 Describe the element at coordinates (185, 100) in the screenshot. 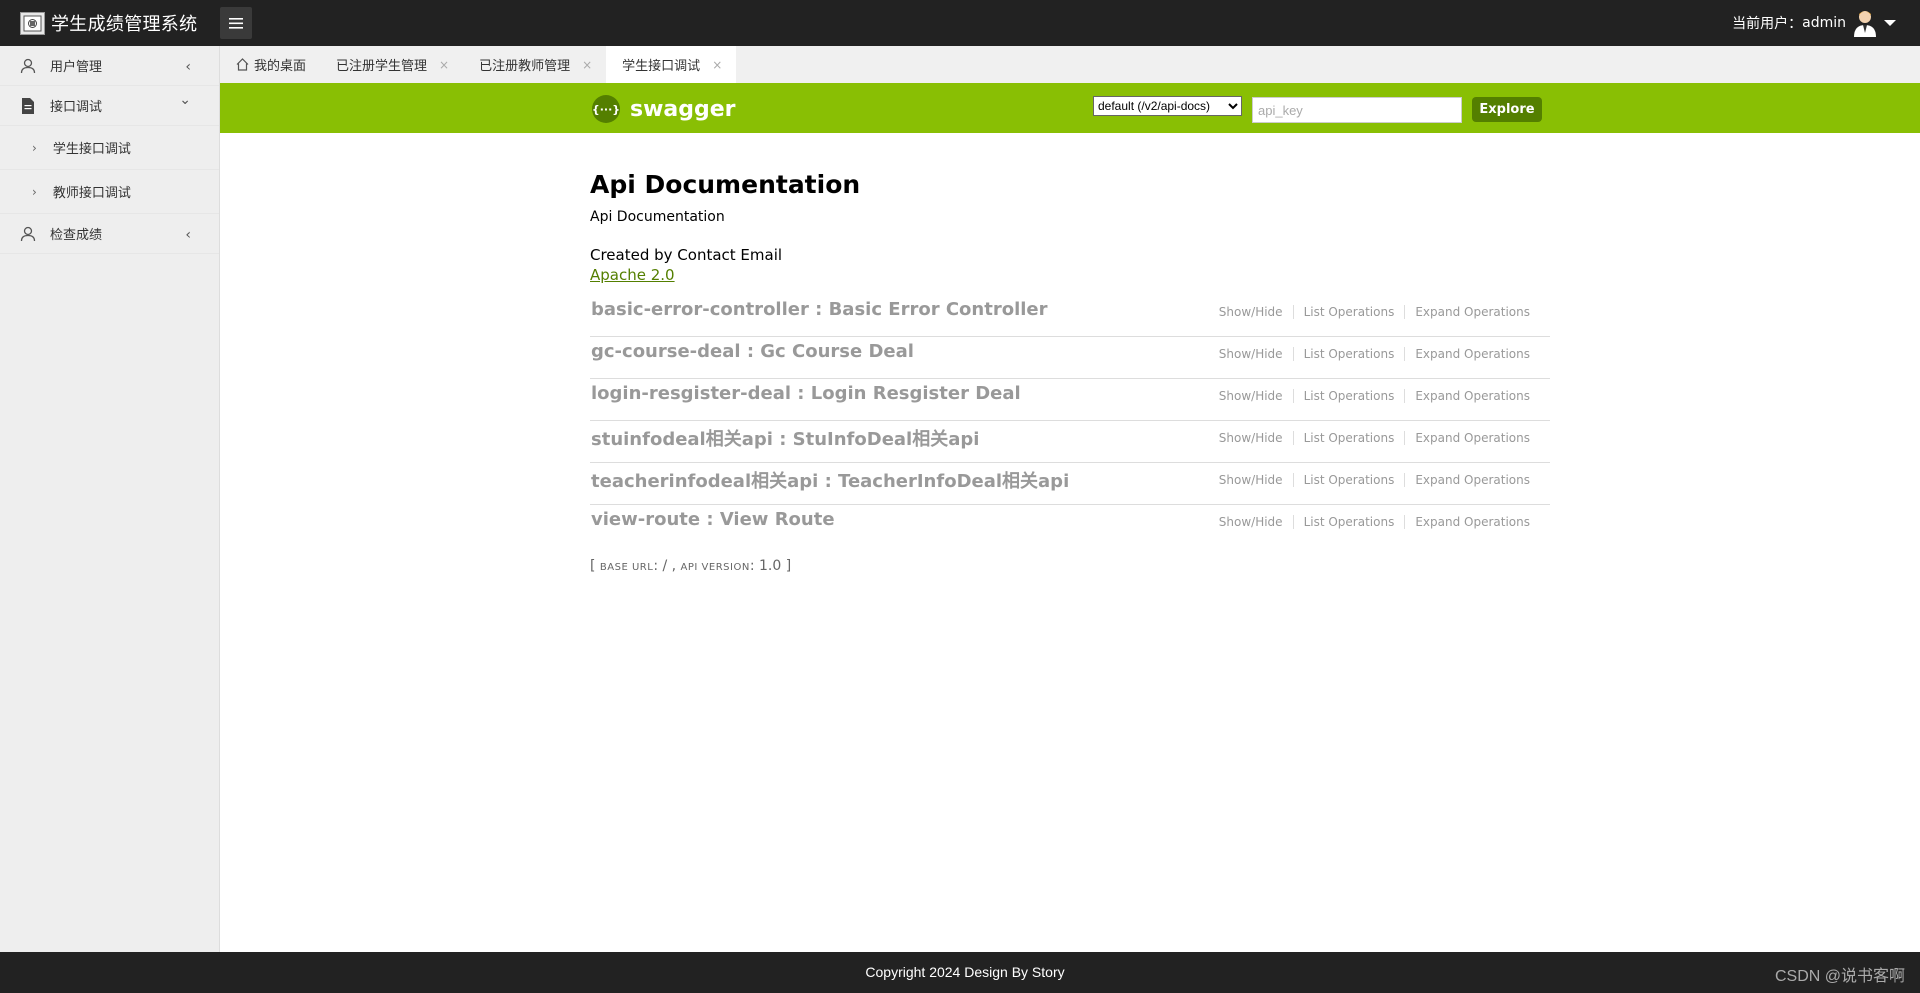

I see `chevron-down-icon: ⌄` at that location.